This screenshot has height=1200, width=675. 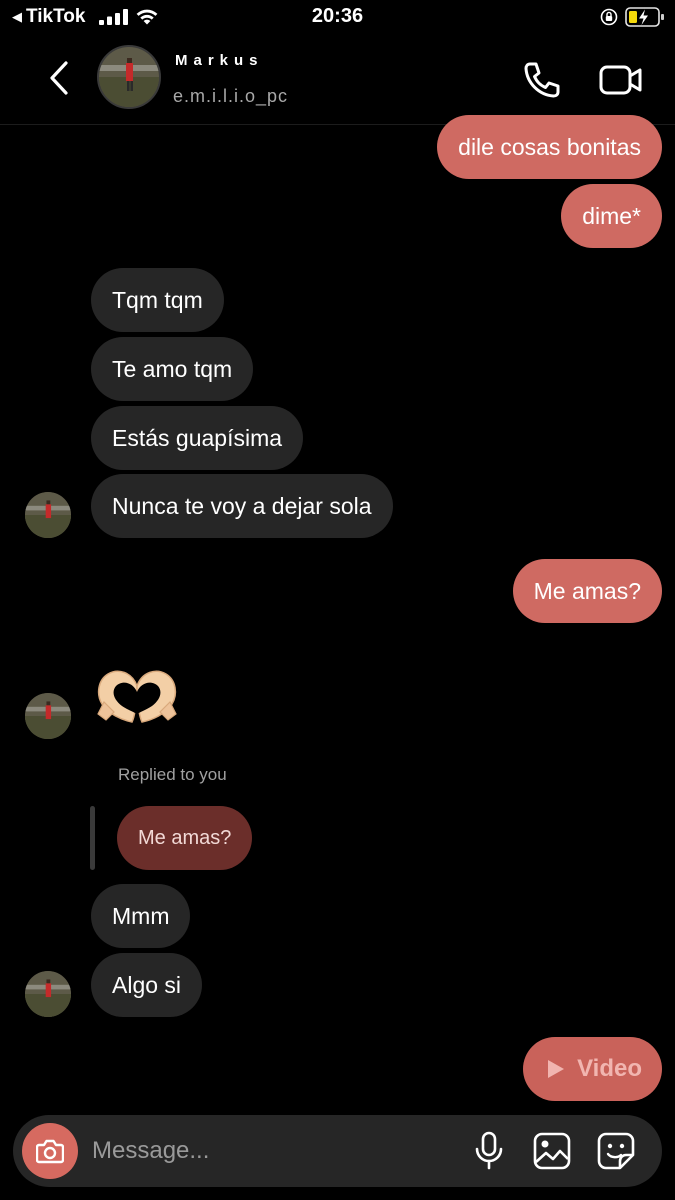 I want to click on sticker-icon, so click(x=616, y=1151).